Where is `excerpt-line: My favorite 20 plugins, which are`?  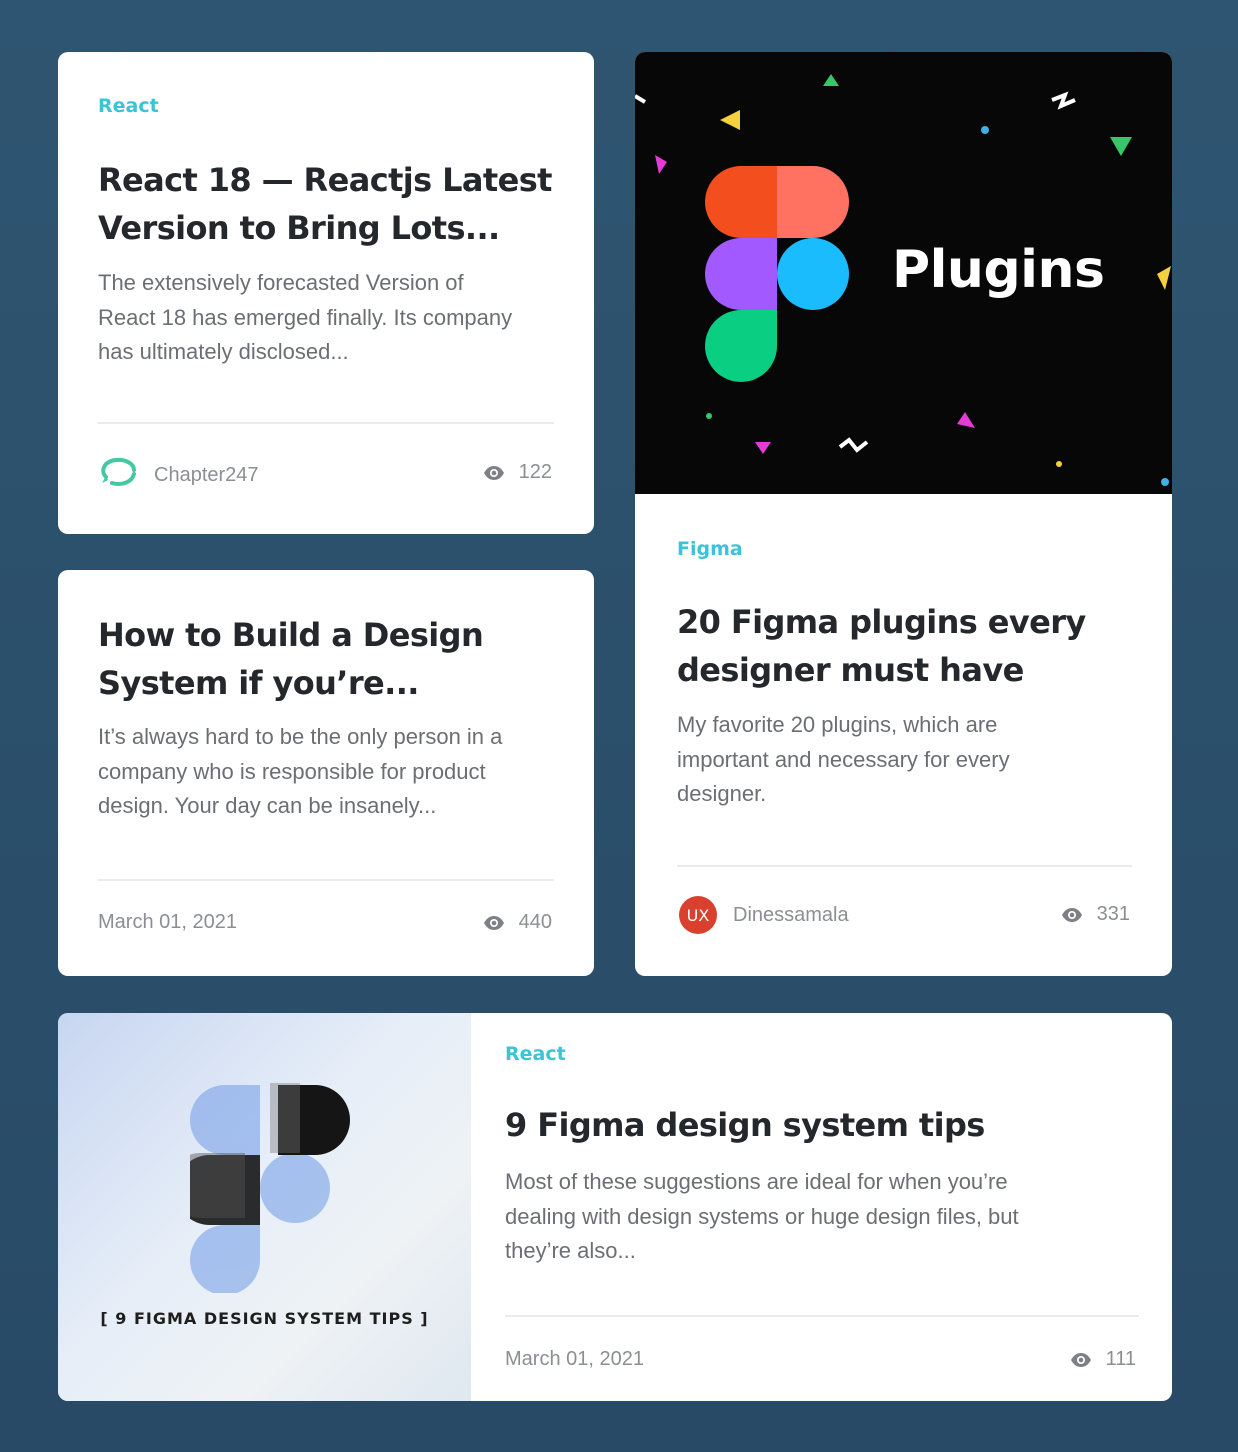
excerpt-line: My favorite 20 plugins, which are is located at coordinates (837, 724).